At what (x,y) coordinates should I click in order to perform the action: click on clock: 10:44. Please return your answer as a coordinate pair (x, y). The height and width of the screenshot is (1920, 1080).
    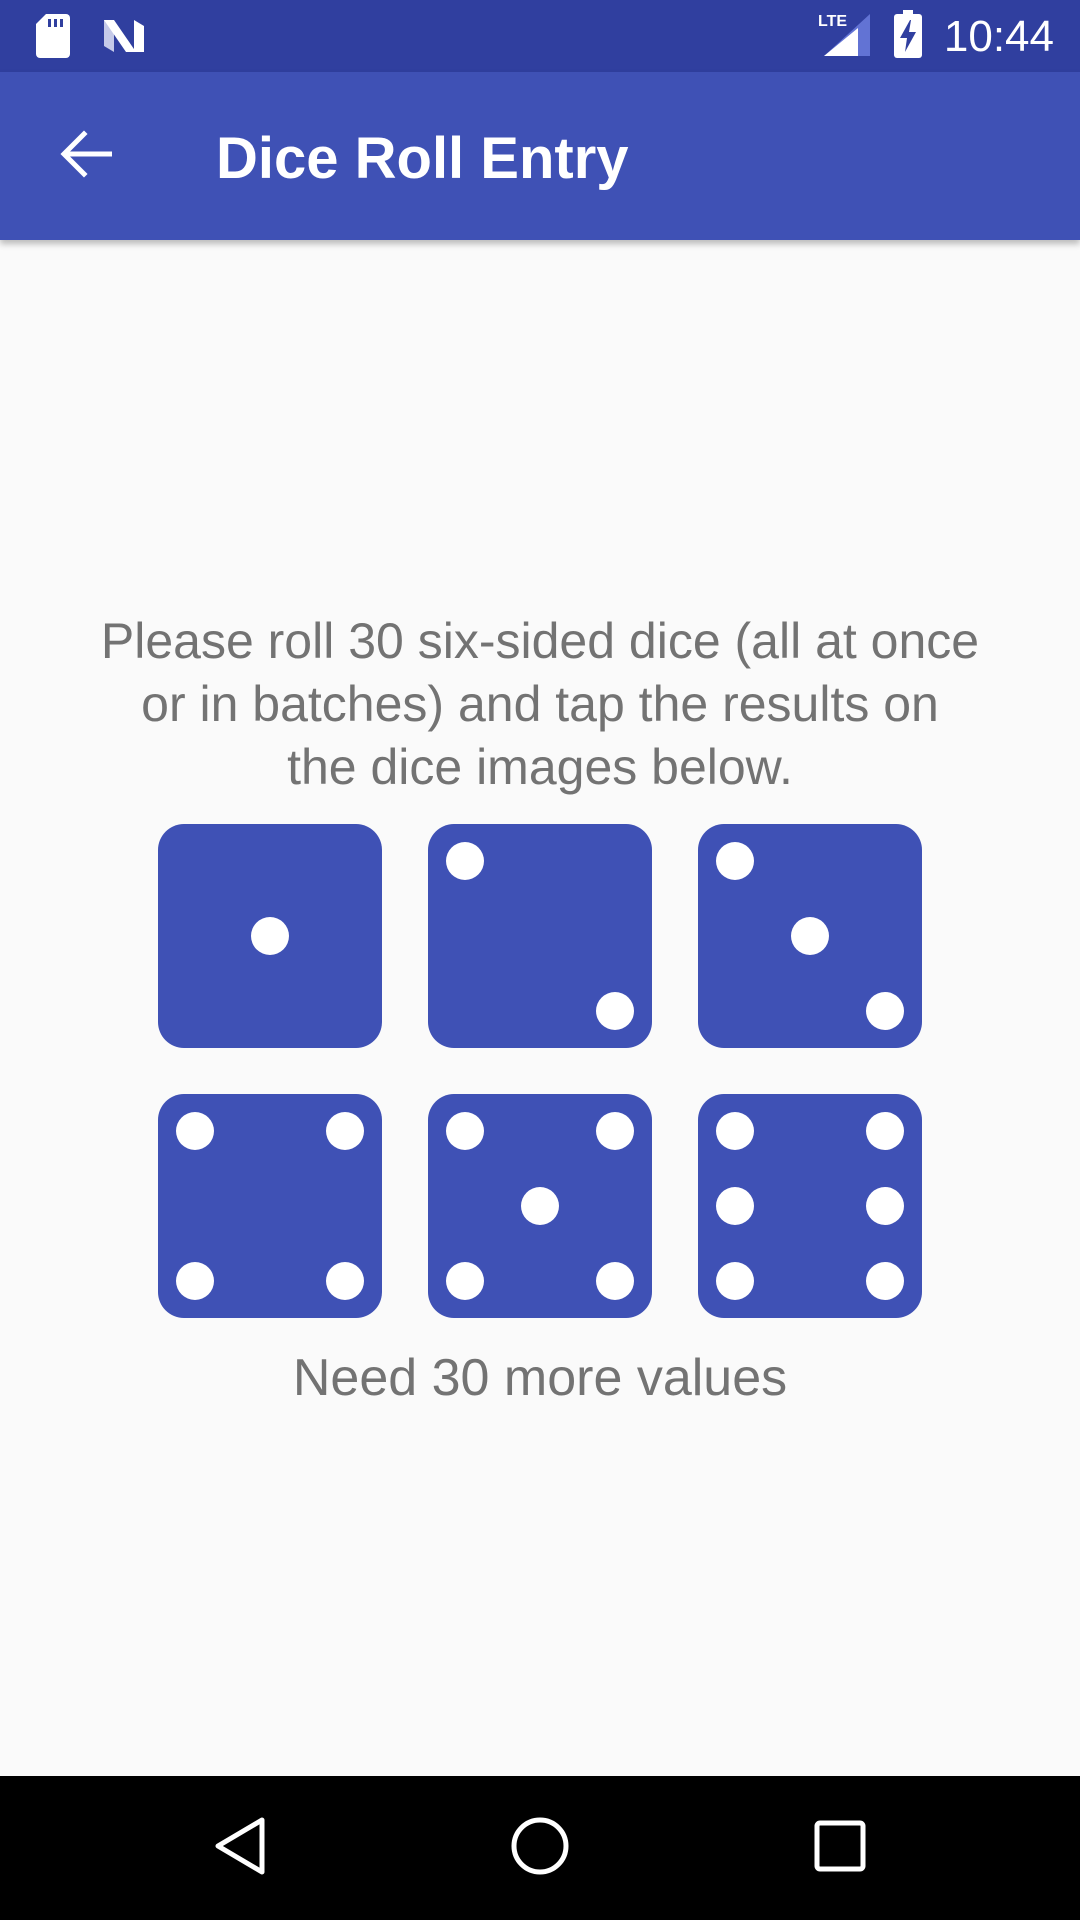
    Looking at the image, I should click on (998, 36).